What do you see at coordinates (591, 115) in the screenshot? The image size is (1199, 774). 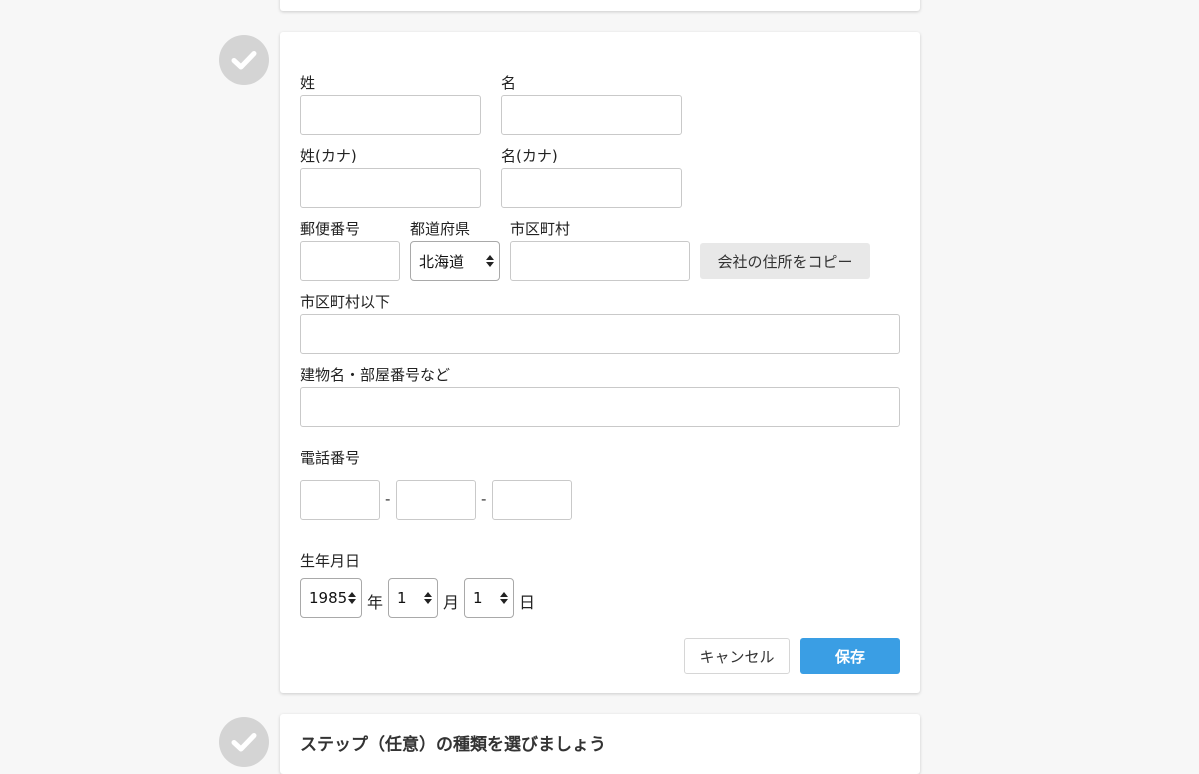 I see `first-name-input` at bounding box center [591, 115].